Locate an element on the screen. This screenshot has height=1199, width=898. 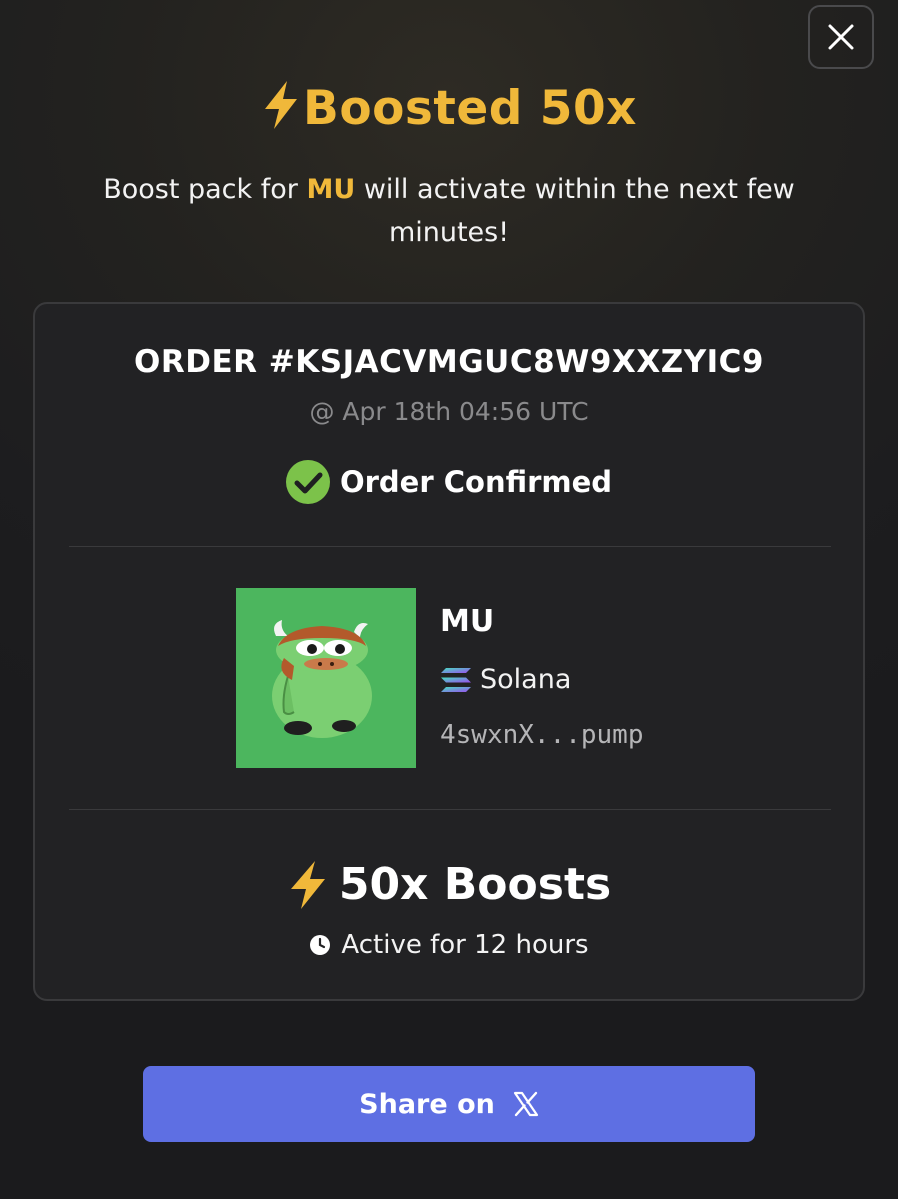
share-on-x-button: Share on is located at coordinates (449, 1104).